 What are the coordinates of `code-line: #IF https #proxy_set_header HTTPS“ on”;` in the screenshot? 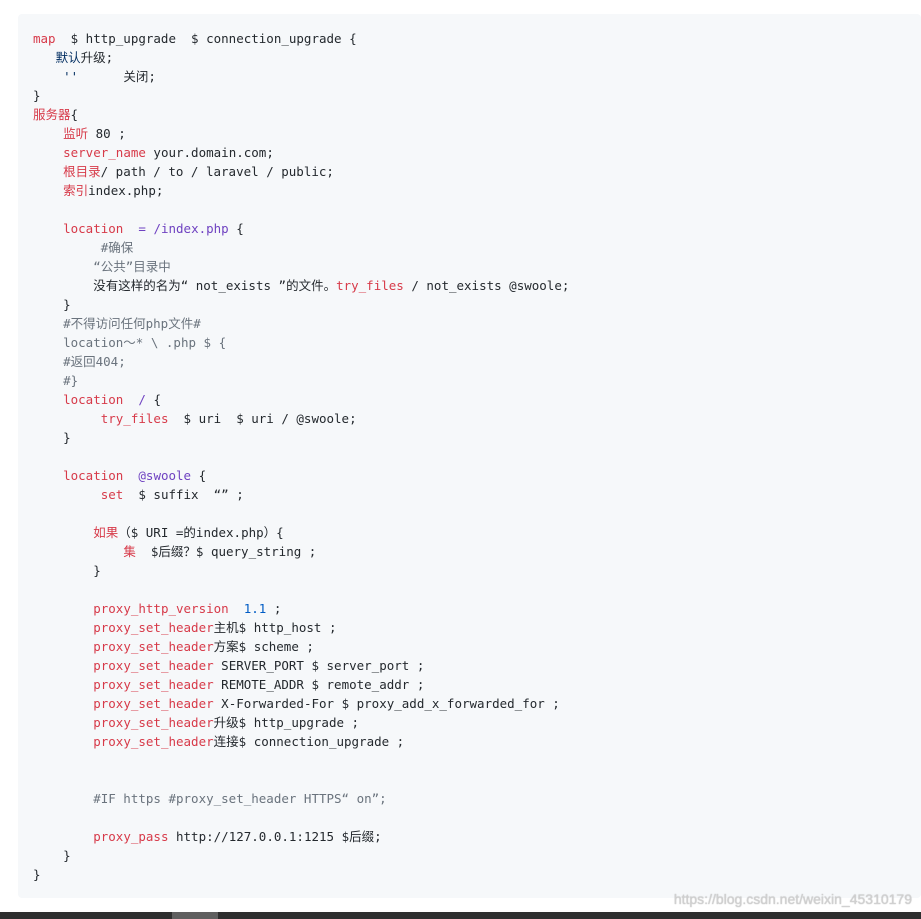 It's located at (469, 798).